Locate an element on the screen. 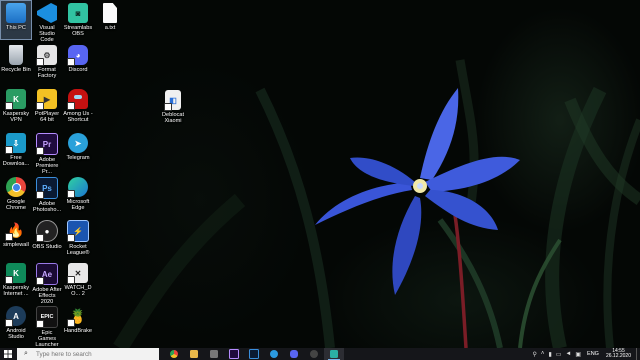  windows-logo-icon is located at coordinates (8, 354).